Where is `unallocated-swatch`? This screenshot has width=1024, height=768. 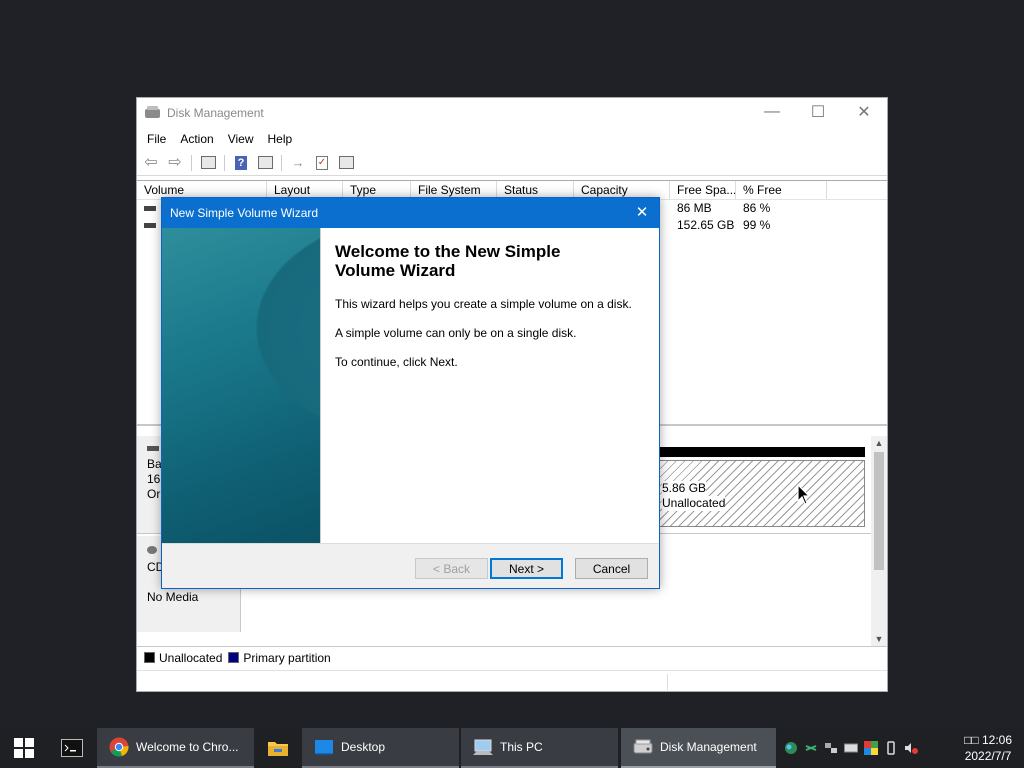 unallocated-swatch is located at coordinates (149, 657).